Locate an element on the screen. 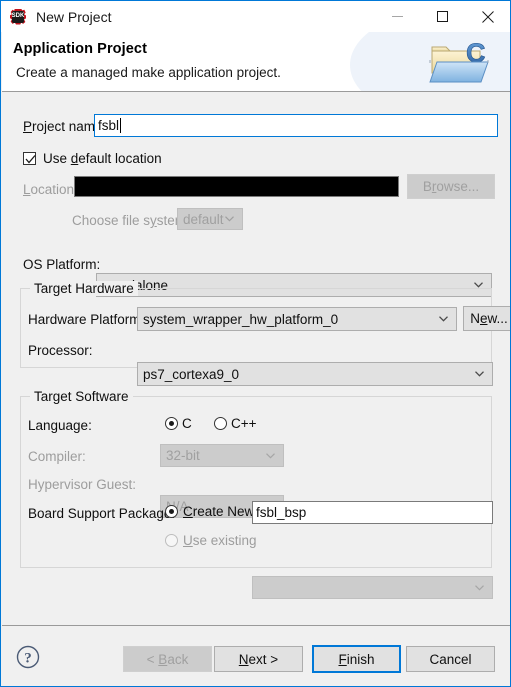 Image resolution: width=511 pixels, height=687 pixels. processor-combo: ps7_cortexa9_0 is located at coordinates (315, 374).